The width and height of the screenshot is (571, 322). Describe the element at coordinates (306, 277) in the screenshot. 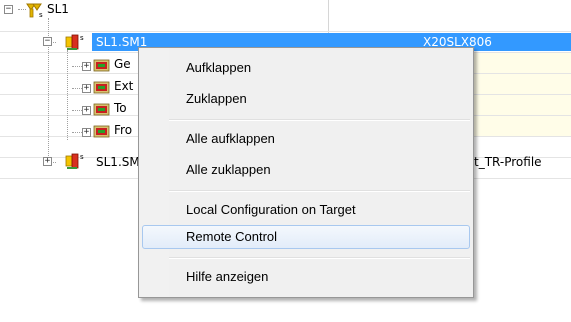

I see `menu-item-hilfe-anzeigen: Hilfe anzeigen` at that location.